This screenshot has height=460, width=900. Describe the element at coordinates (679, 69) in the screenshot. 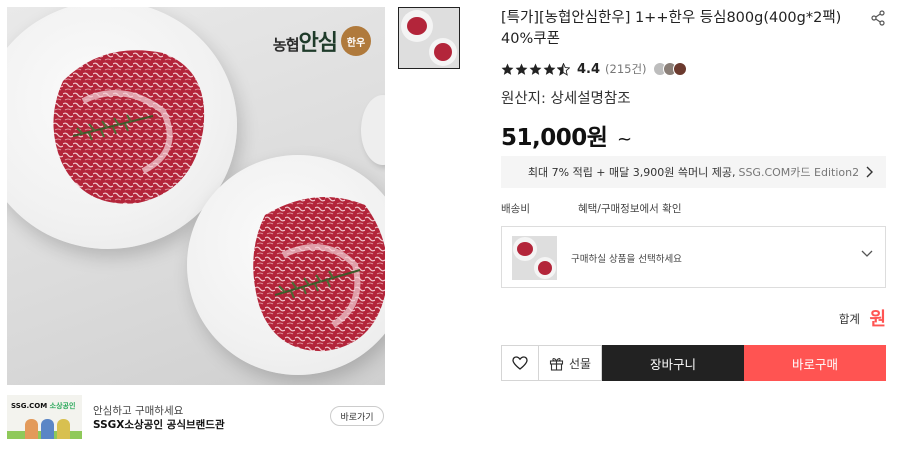

I see `review-photo` at that location.